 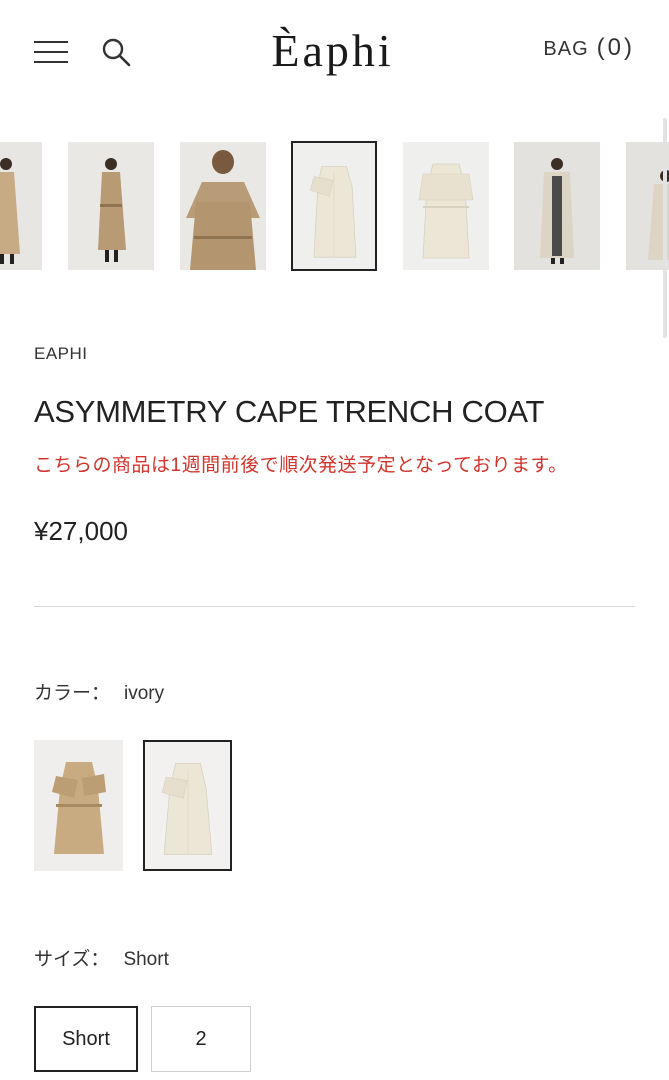 What do you see at coordinates (51, 53) in the screenshot?
I see `hamburger-menu-icon` at bounding box center [51, 53].